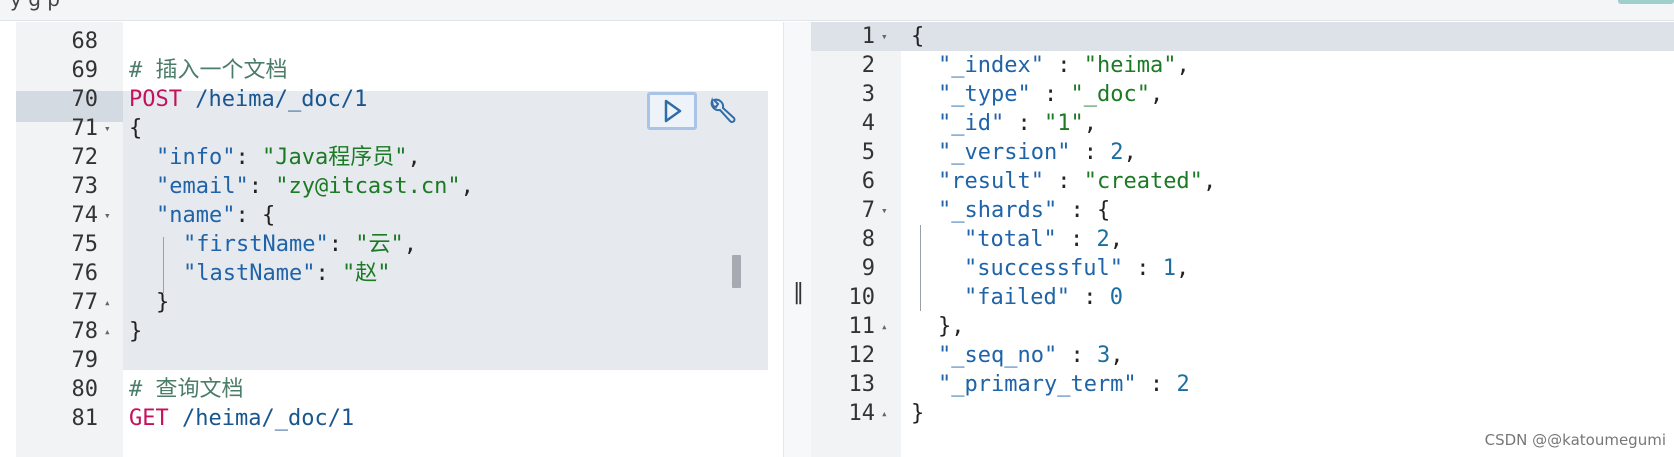  I want to click on token-key: "firstName", so click(256, 244).